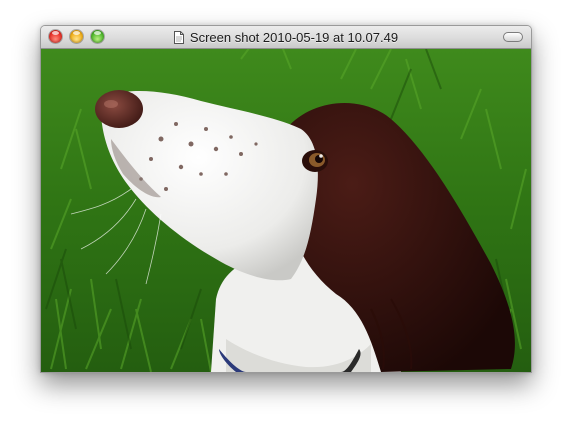  Describe the element at coordinates (294, 37) in the screenshot. I see `window-title: Screen shot 2010-05-19 at 10.07.49` at that location.